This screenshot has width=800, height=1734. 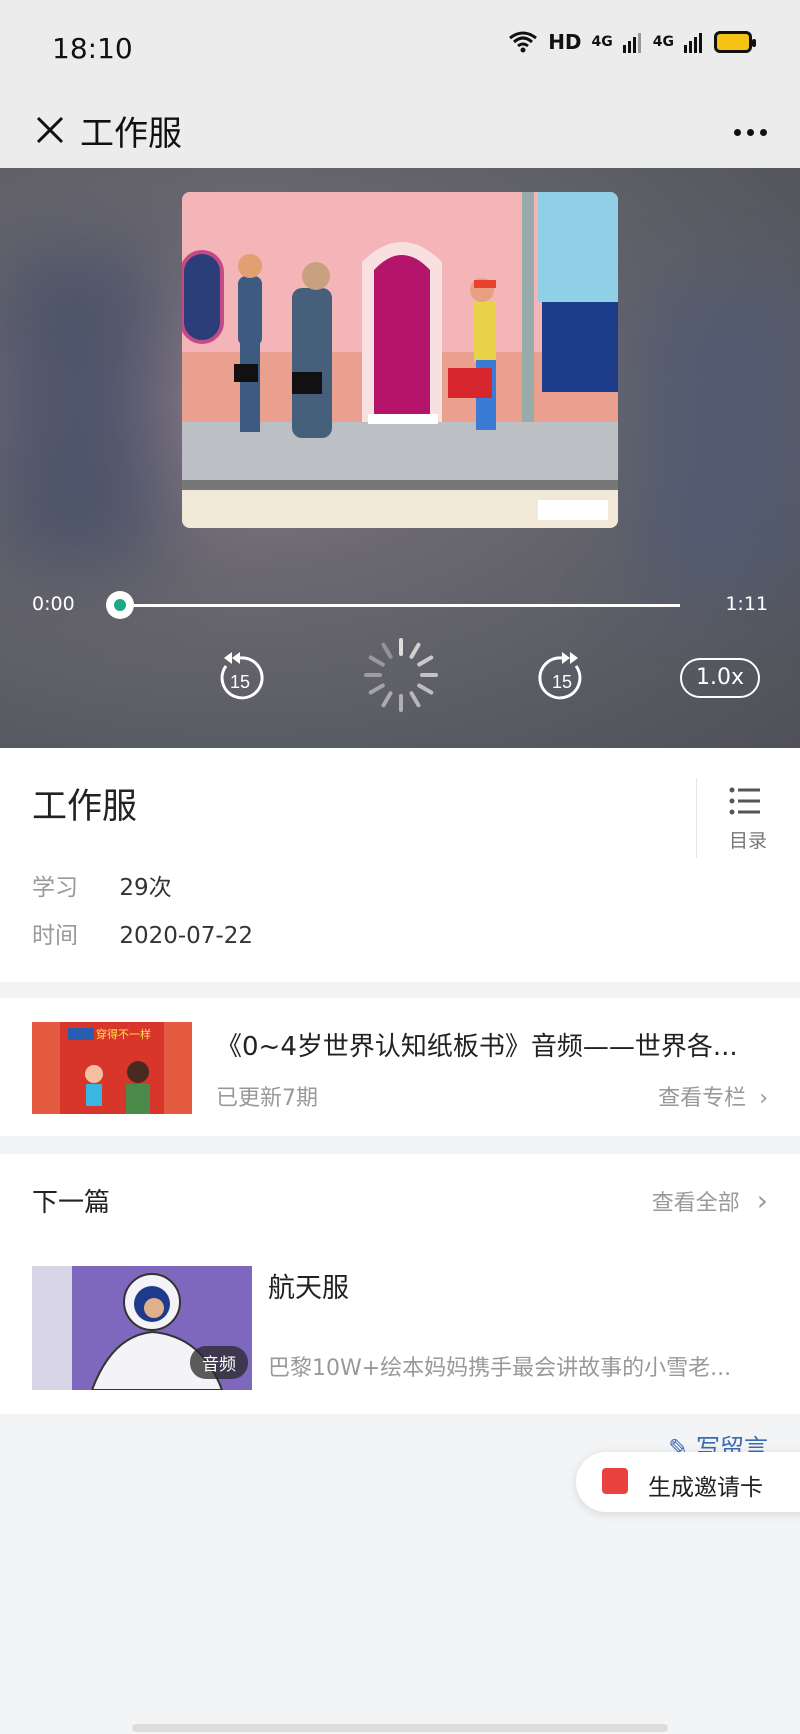 What do you see at coordinates (123, 1034) in the screenshot?
I see `album-cover-text: 穿得不一样` at bounding box center [123, 1034].